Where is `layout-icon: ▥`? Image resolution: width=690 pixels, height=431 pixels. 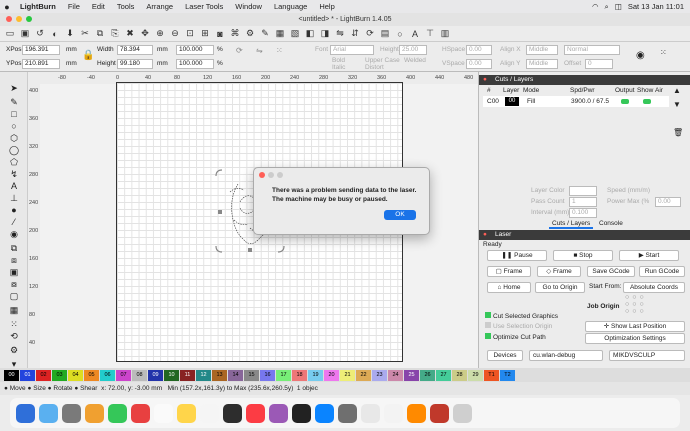 layout-icon: ▥ is located at coordinates (445, 34).